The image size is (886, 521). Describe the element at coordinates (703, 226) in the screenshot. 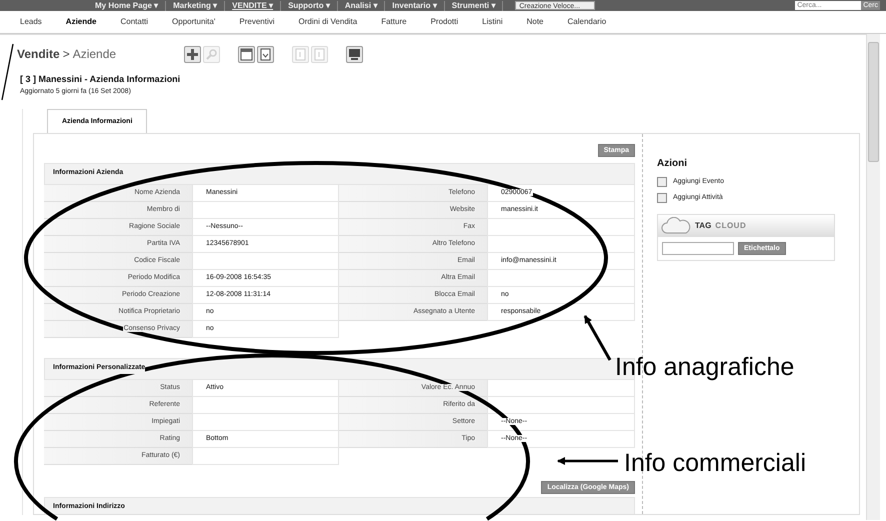

I see `tag-cloud-title: TAG` at that location.